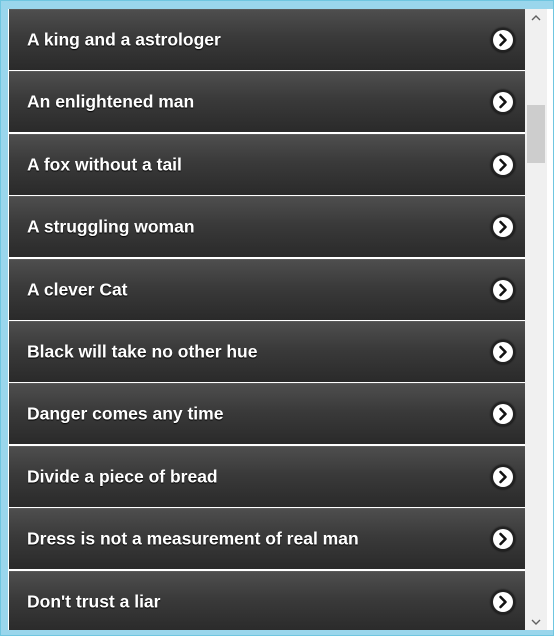 The image size is (554, 636). I want to click on scroll-down-button, so click(536, 621).